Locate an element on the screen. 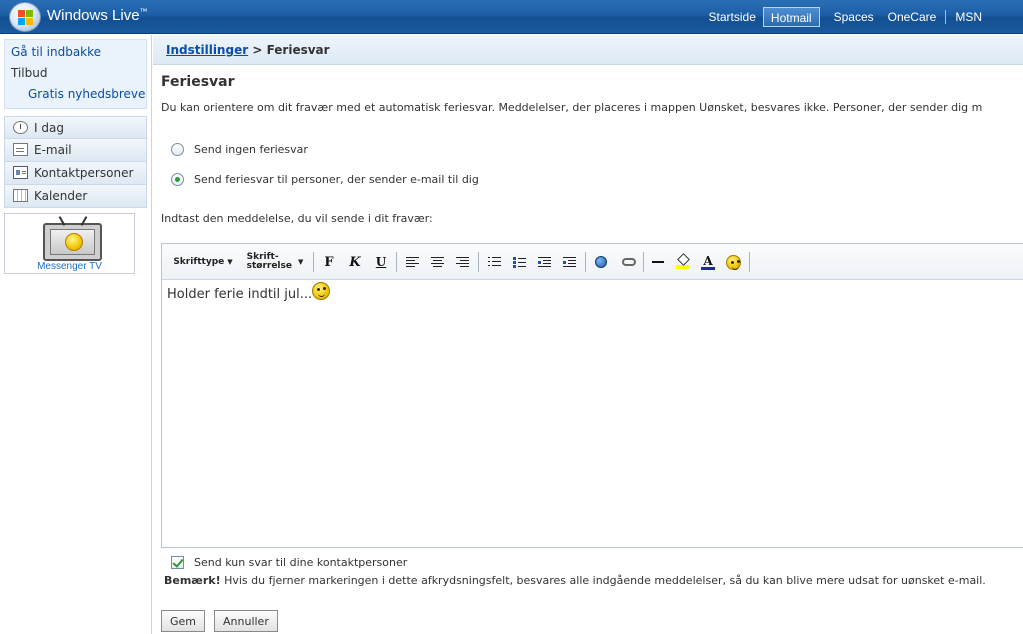 The image size is (1023, 634). decrease-indent-icon is located at coordinates (544, 262).